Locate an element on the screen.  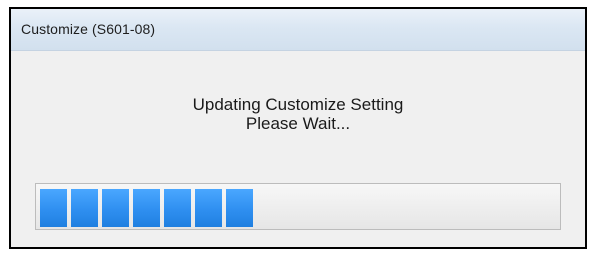
window-title: Customize (S601-08) is located at coordinates (88, 29).